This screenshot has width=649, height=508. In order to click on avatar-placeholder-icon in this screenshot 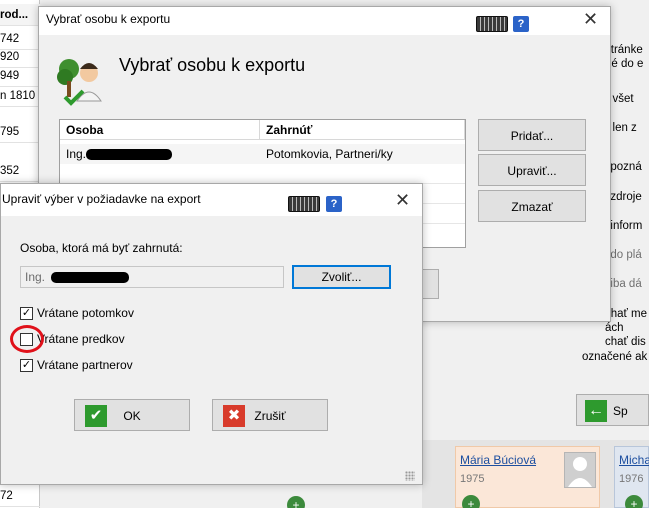, I will do `click(580, 470)`.